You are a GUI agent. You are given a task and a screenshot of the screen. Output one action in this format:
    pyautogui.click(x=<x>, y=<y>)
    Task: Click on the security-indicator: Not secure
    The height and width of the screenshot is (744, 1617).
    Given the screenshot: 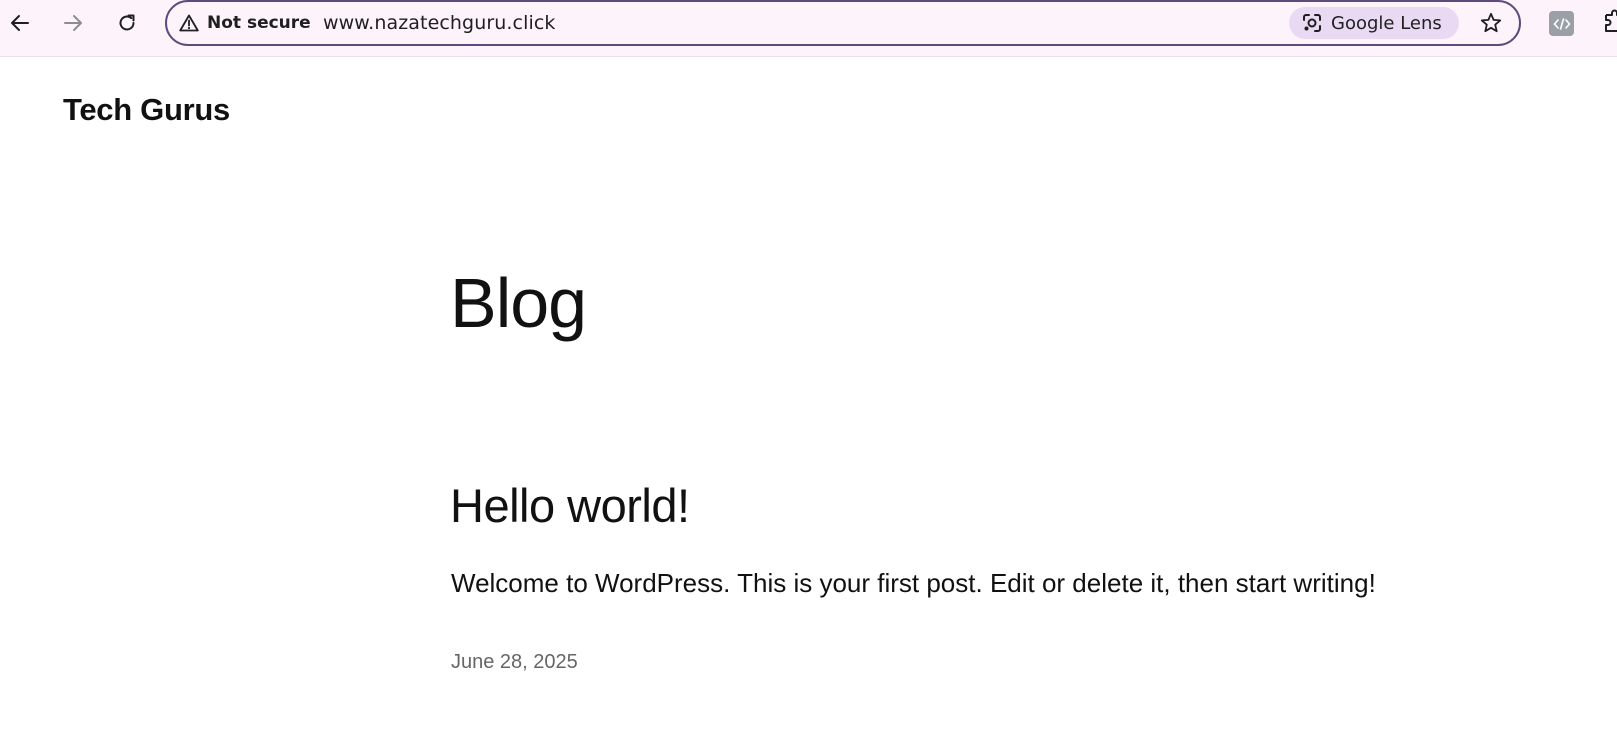 What is the action you would take?
    pyautogui.click(x=245, y=22)
    